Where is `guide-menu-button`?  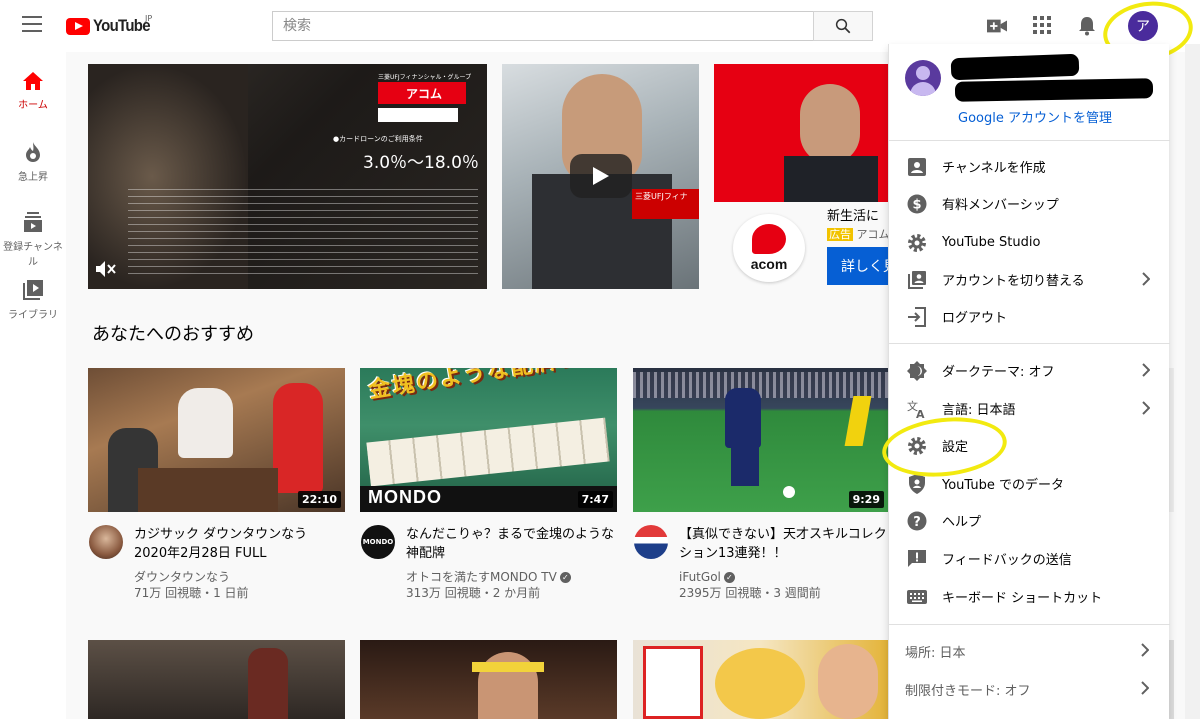
guide-menu-button is located at coordinates (32, 24).